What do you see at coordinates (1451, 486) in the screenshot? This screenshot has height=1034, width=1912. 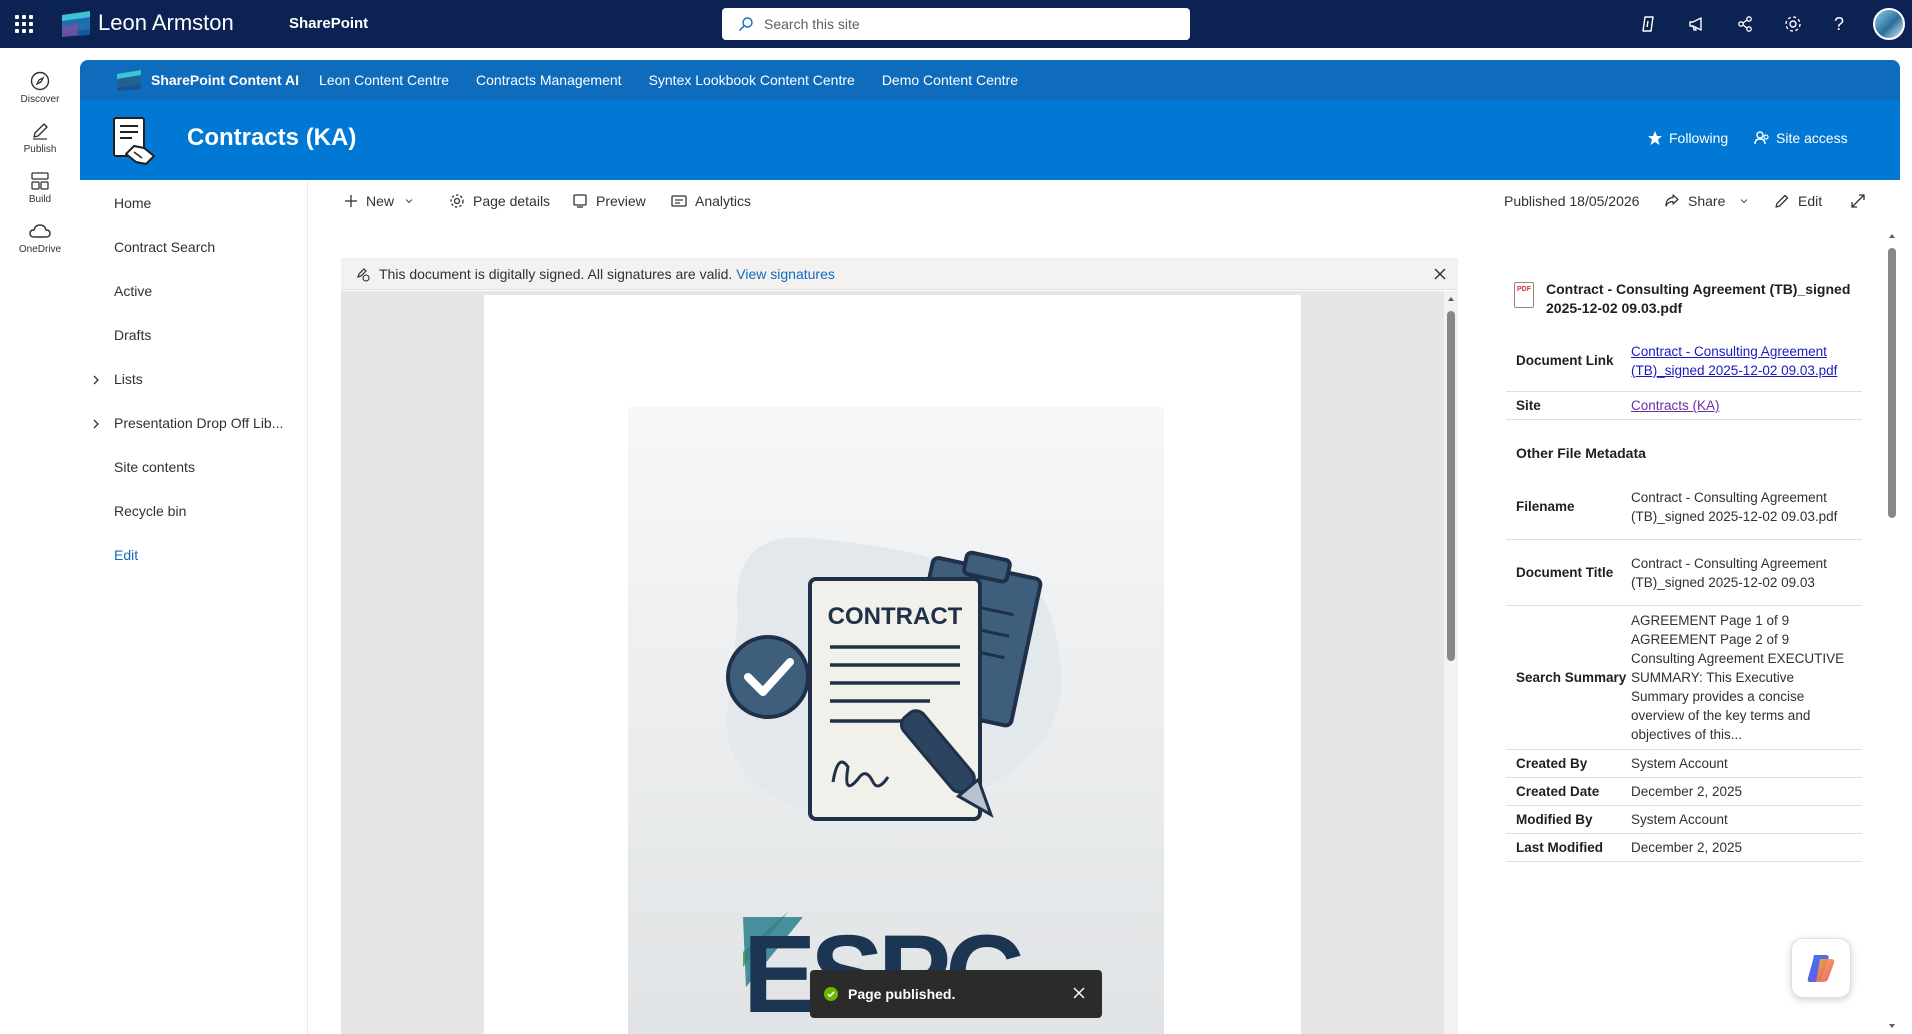 I see `viewer-scroll-thumb` at bounding box center [1451, 486].